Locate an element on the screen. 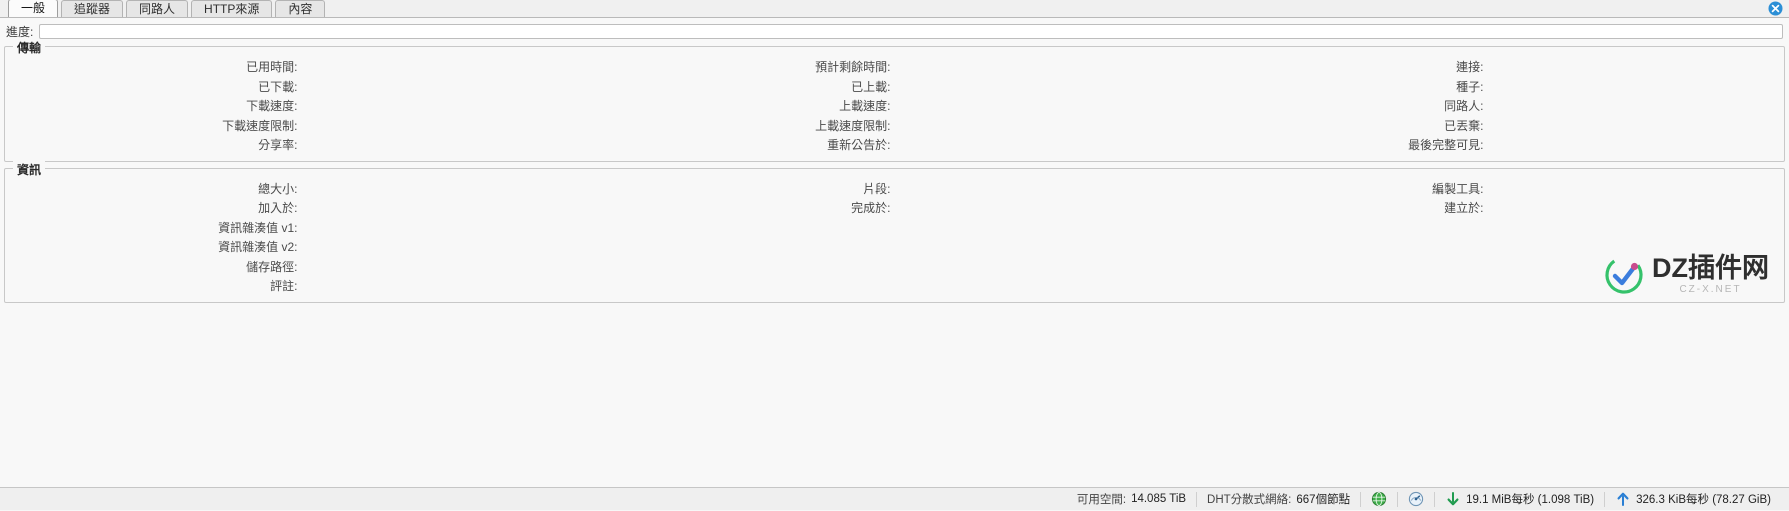 The width and height of the screenshot is (1789, 511). information-legend: 資訊 is located at coordinates (29, 169).